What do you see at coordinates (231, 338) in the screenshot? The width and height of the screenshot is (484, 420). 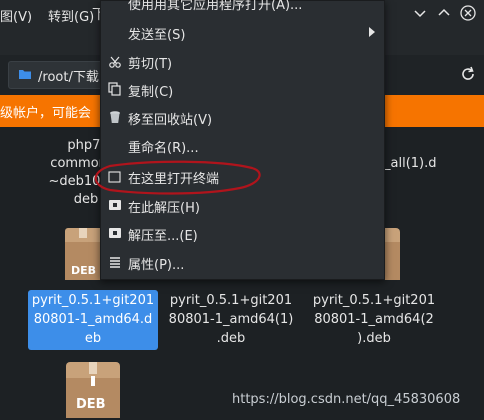 I see `file-name-line: .deb` at bounding box center [231, 338].